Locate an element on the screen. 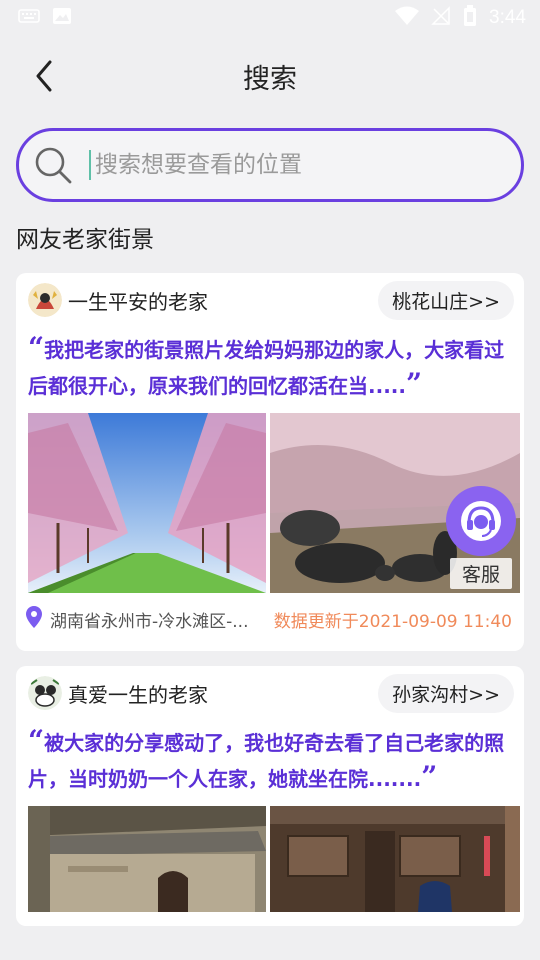 This screenshot has width=540, height=960. photo-row is located at coordinates (270, 859).